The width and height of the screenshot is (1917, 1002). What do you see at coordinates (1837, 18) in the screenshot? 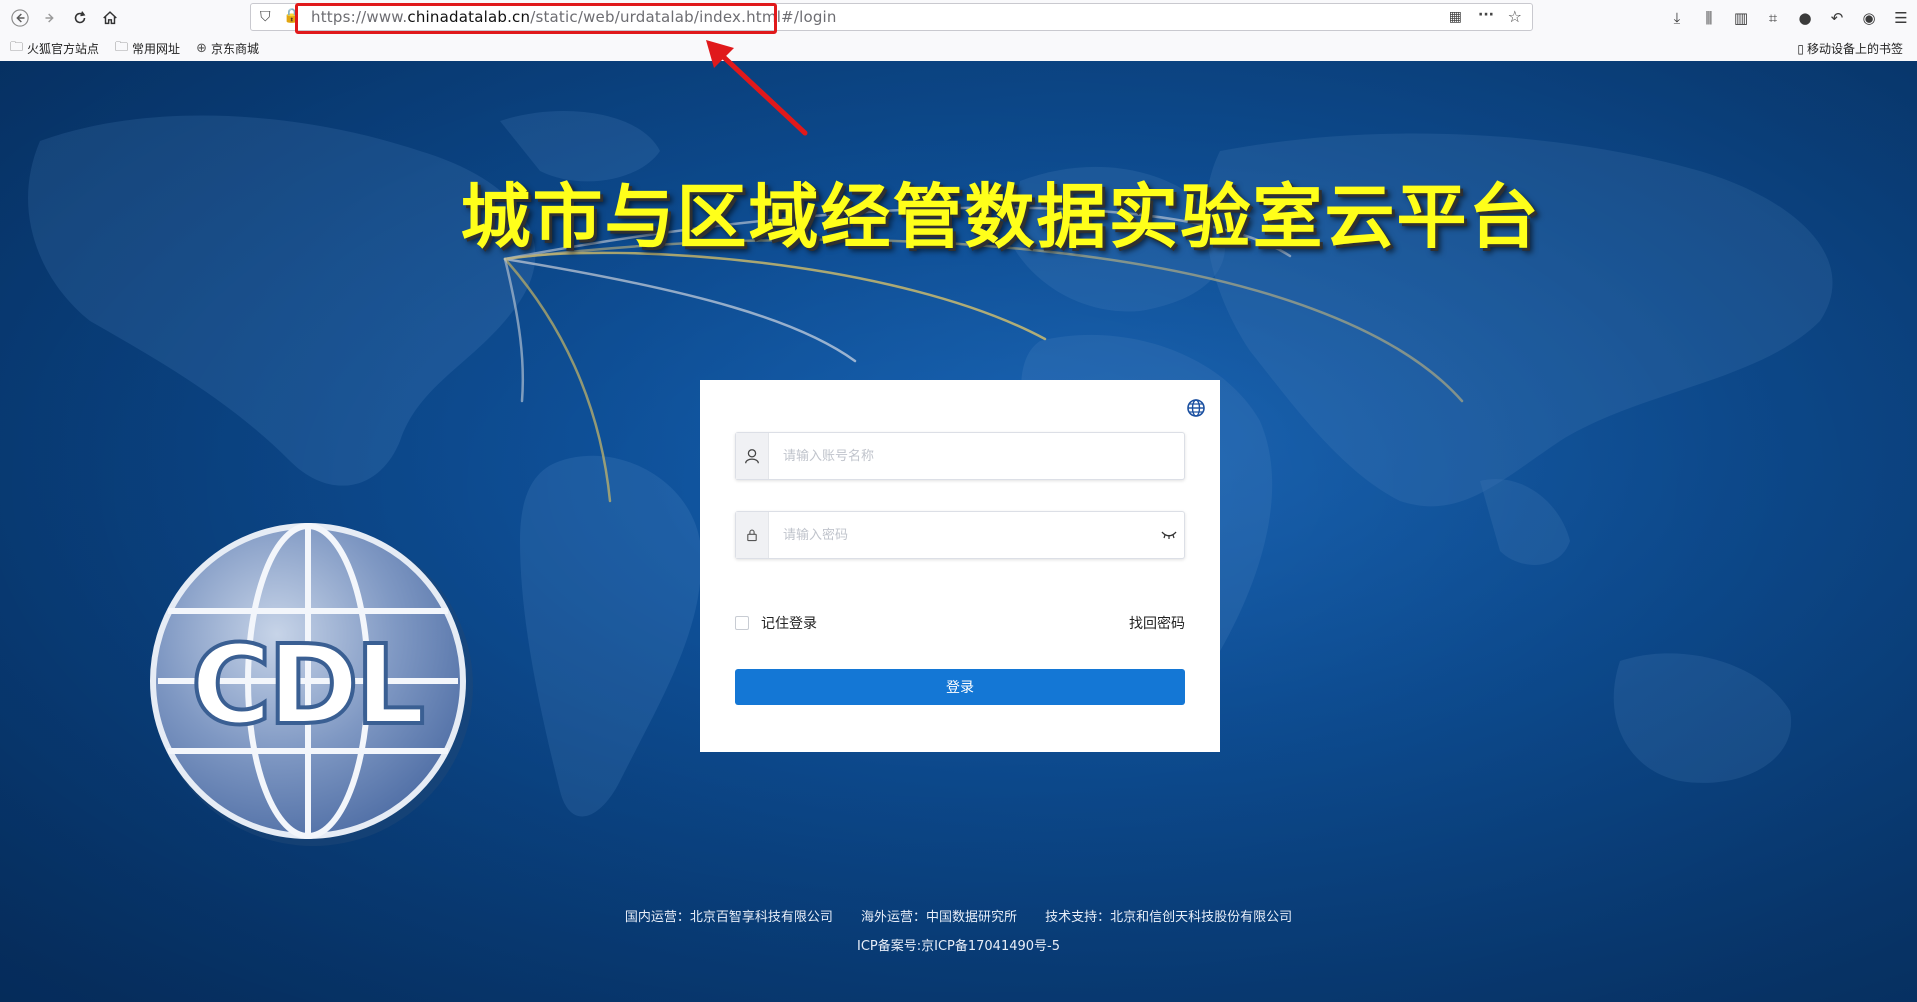
I see `undo-icon: ↶` at bounding box center [1837, 18].